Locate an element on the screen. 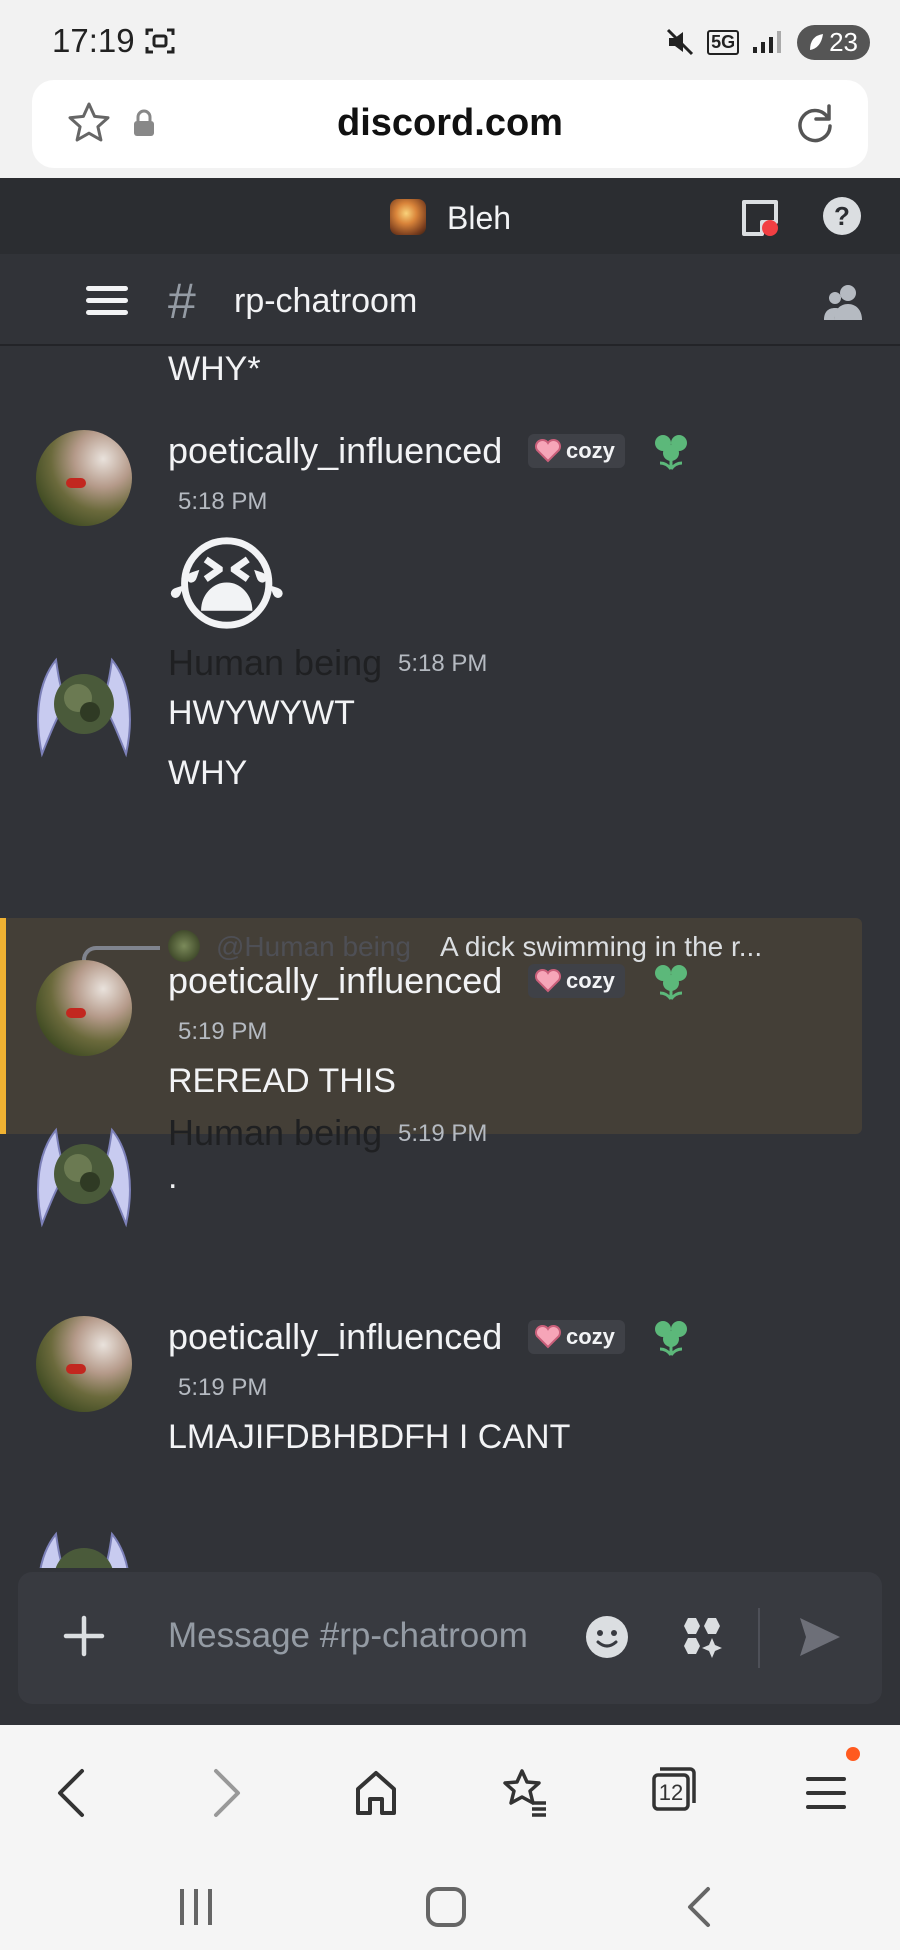 Image resolution: width=900 pixels, height=1950 pixels. plus-icon is located at coordinates (84, 1636).